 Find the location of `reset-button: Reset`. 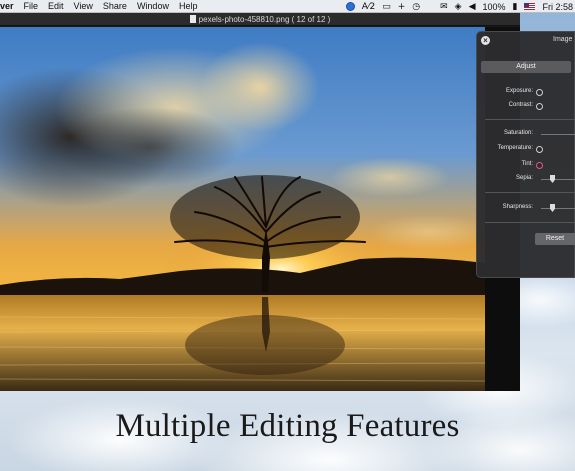

reset-button: Reset is located at coordinates (555, 239).